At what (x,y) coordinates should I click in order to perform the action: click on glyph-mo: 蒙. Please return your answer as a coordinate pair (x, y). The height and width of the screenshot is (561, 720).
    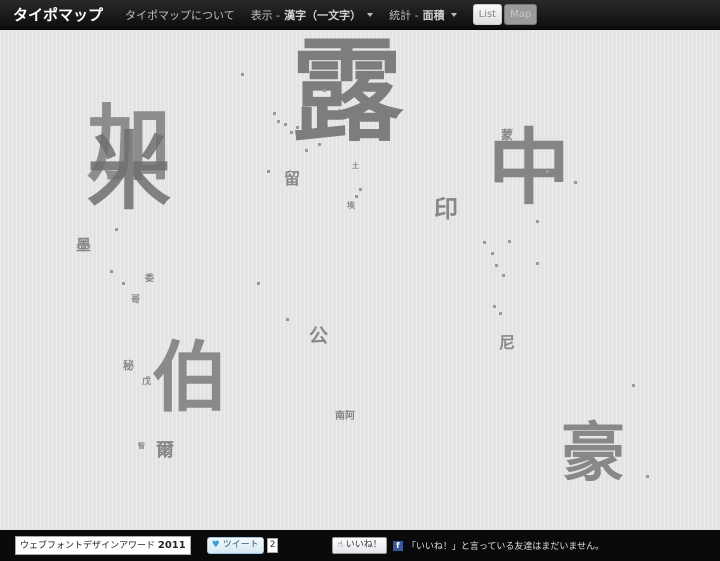
    Looking at the image, I should click on (507, 135).